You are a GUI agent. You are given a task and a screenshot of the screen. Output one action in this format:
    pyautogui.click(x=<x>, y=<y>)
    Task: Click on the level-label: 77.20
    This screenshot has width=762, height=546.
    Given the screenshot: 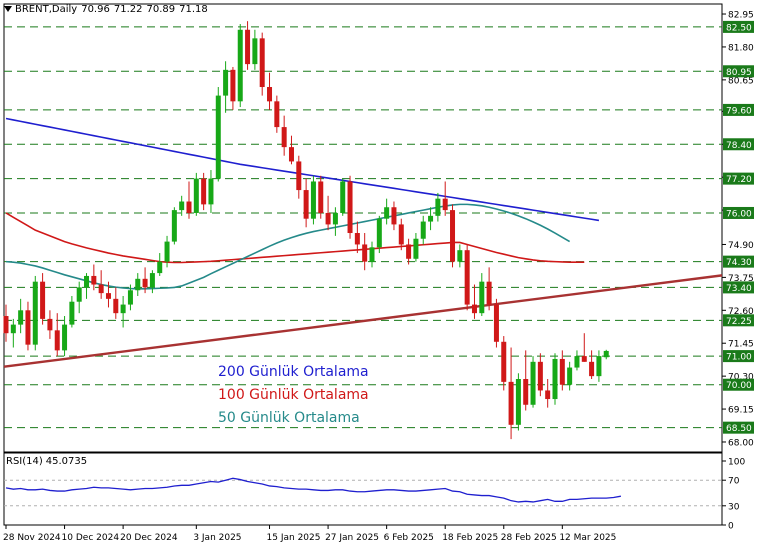 What is the action you would take?
    pyautogui.click(x=739, y=180)
    